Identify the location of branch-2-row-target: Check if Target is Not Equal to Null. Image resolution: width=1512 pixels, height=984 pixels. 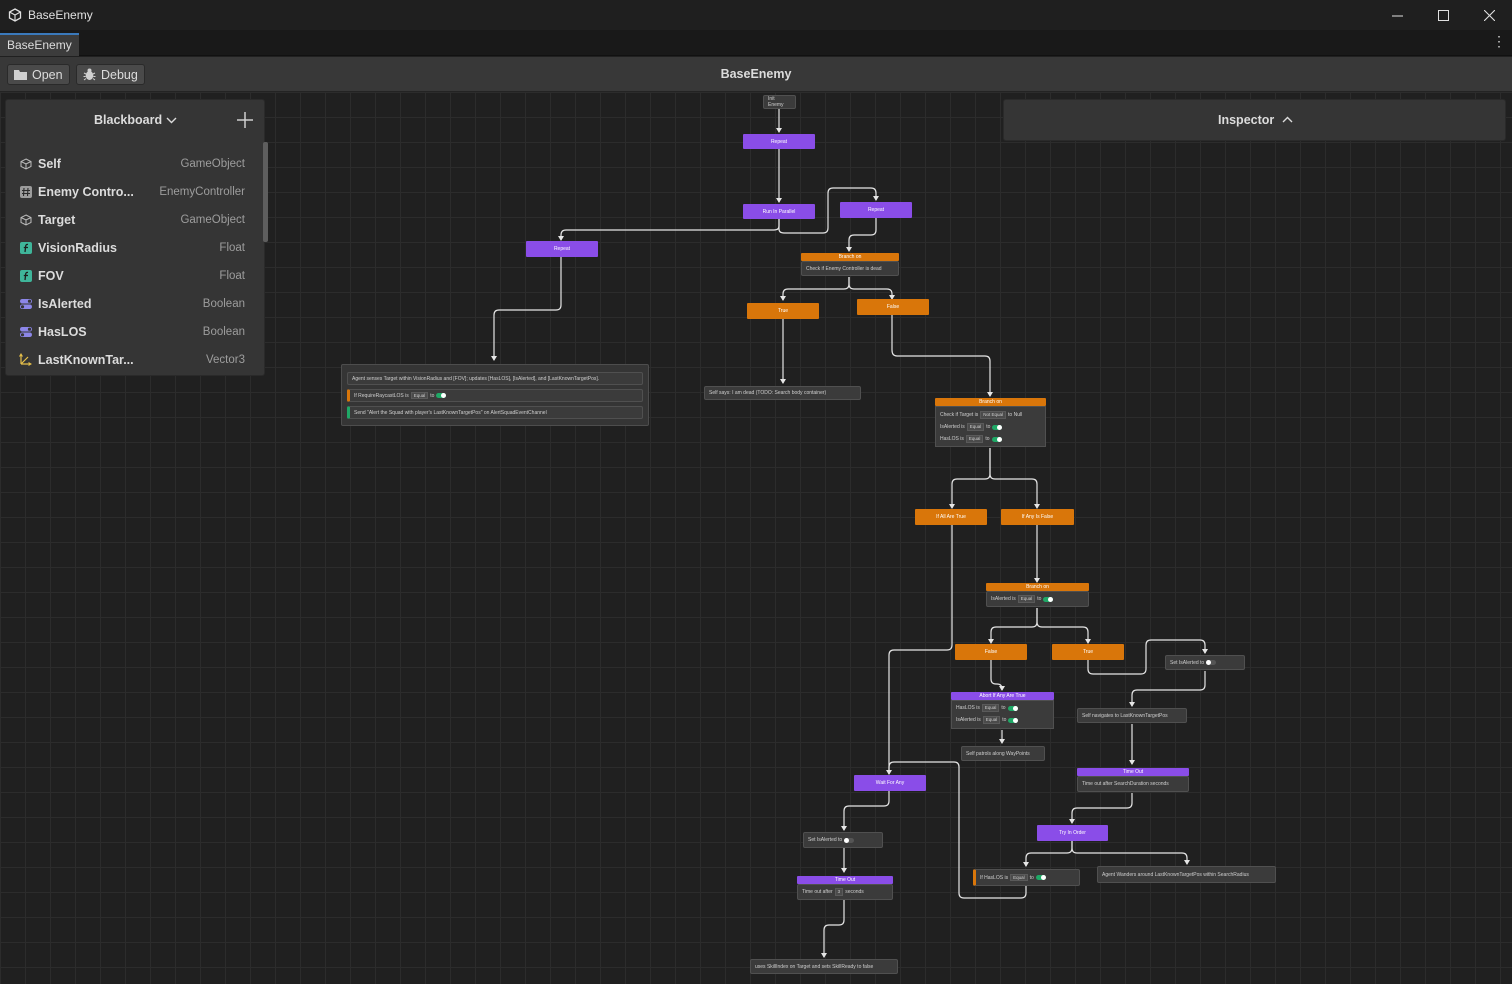
(990, 415).